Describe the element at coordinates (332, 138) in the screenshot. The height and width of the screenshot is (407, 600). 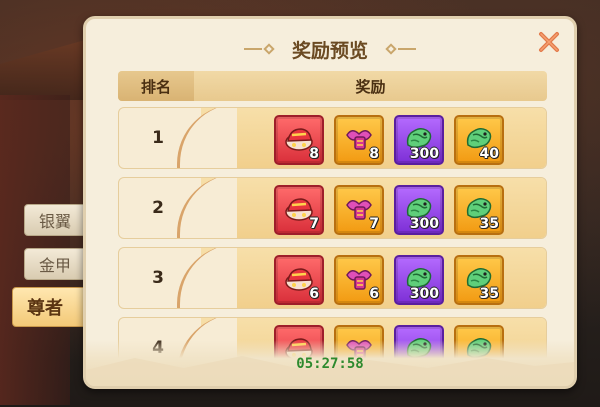
I see `rank-row: 1 8 8 300 40` at that location.